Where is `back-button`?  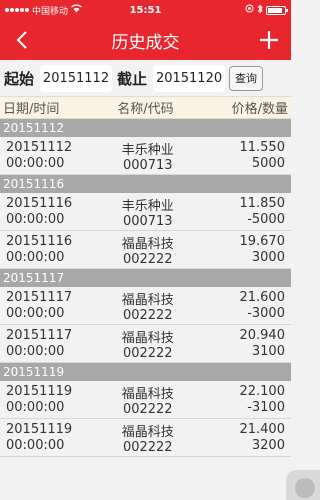
back-button is located at coordinates (22, 40).